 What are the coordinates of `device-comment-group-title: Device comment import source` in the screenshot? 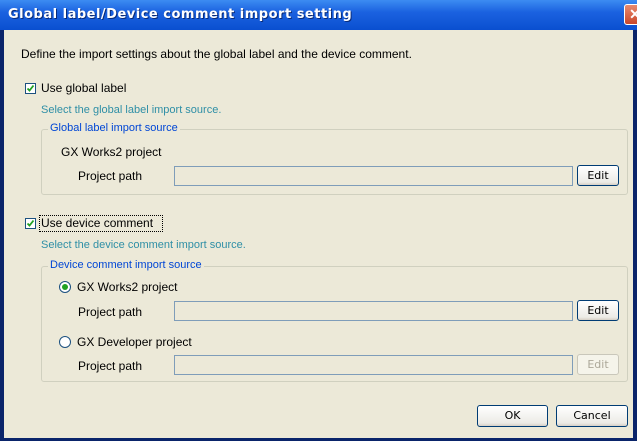 It's located at (126, 265).